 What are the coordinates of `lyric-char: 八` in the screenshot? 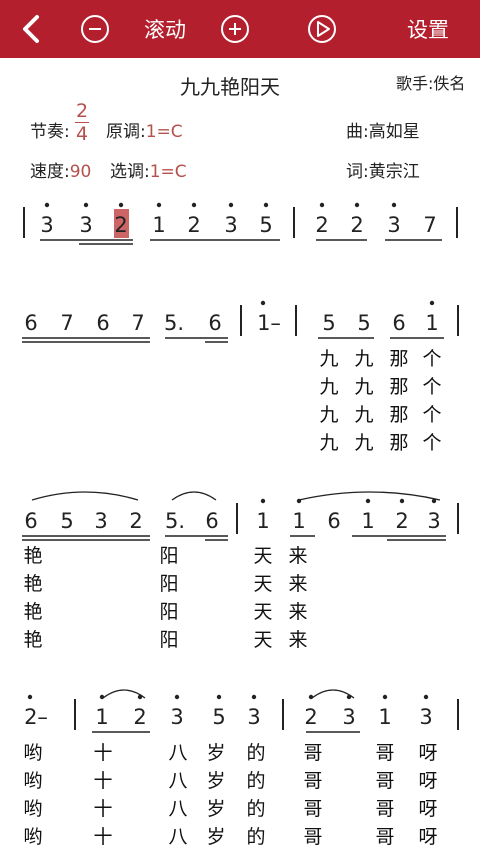 It's located at (177, 753).